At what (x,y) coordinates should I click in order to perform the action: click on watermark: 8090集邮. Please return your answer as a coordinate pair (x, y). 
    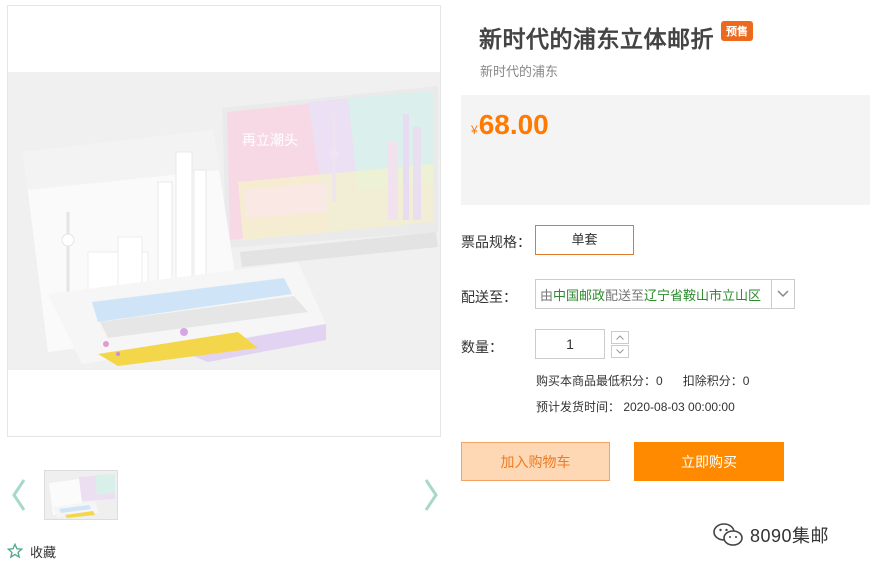
    Looking at the image, I should click on (770, 535).